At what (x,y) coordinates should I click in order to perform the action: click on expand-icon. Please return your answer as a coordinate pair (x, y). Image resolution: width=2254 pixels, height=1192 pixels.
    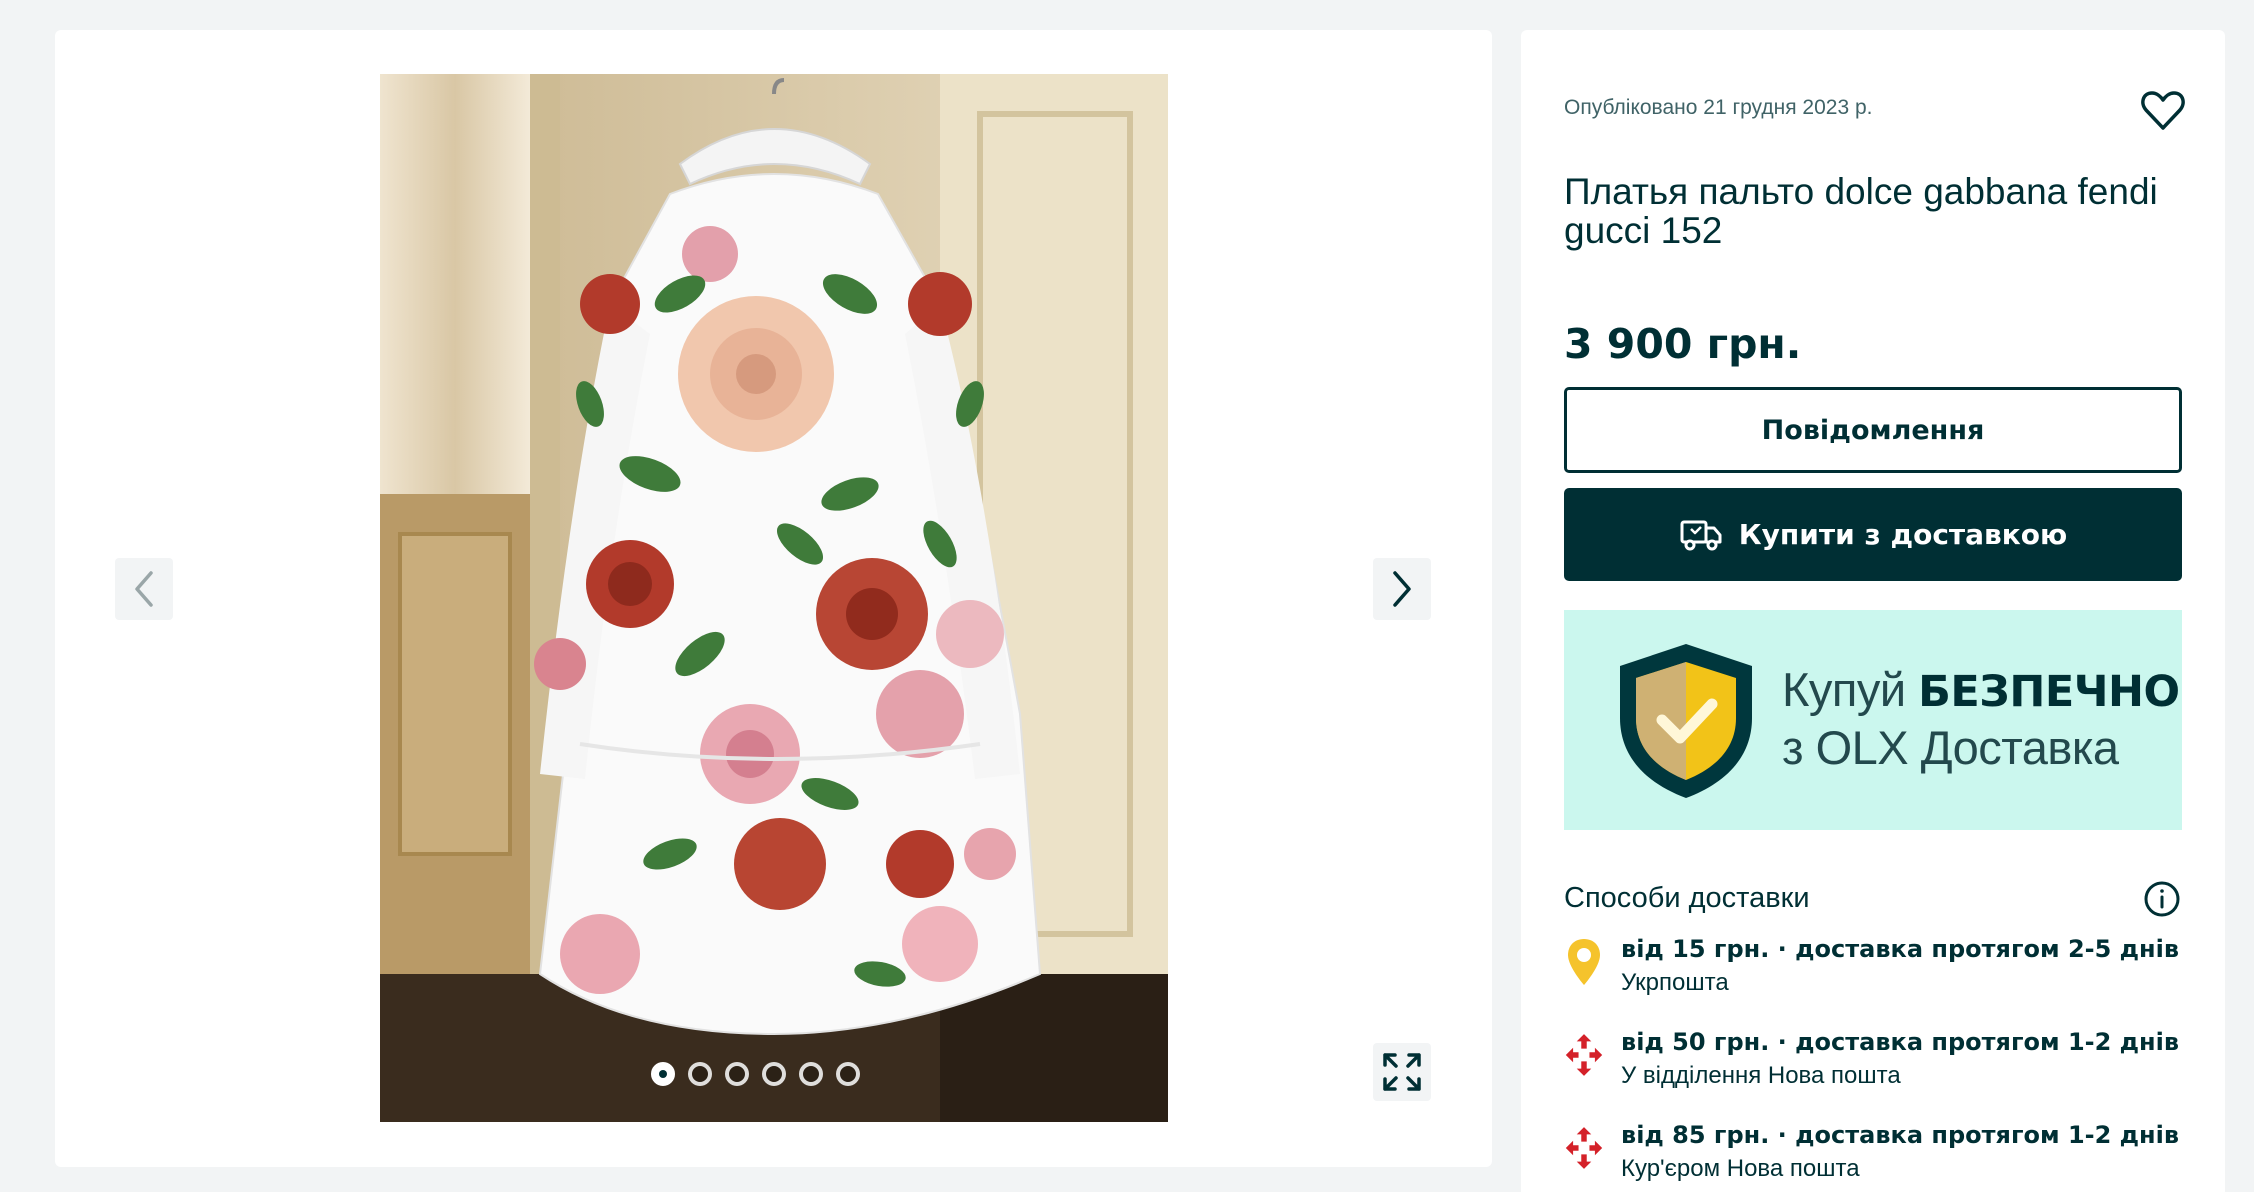
    Looking at the image, I should click on (1402, 1072).